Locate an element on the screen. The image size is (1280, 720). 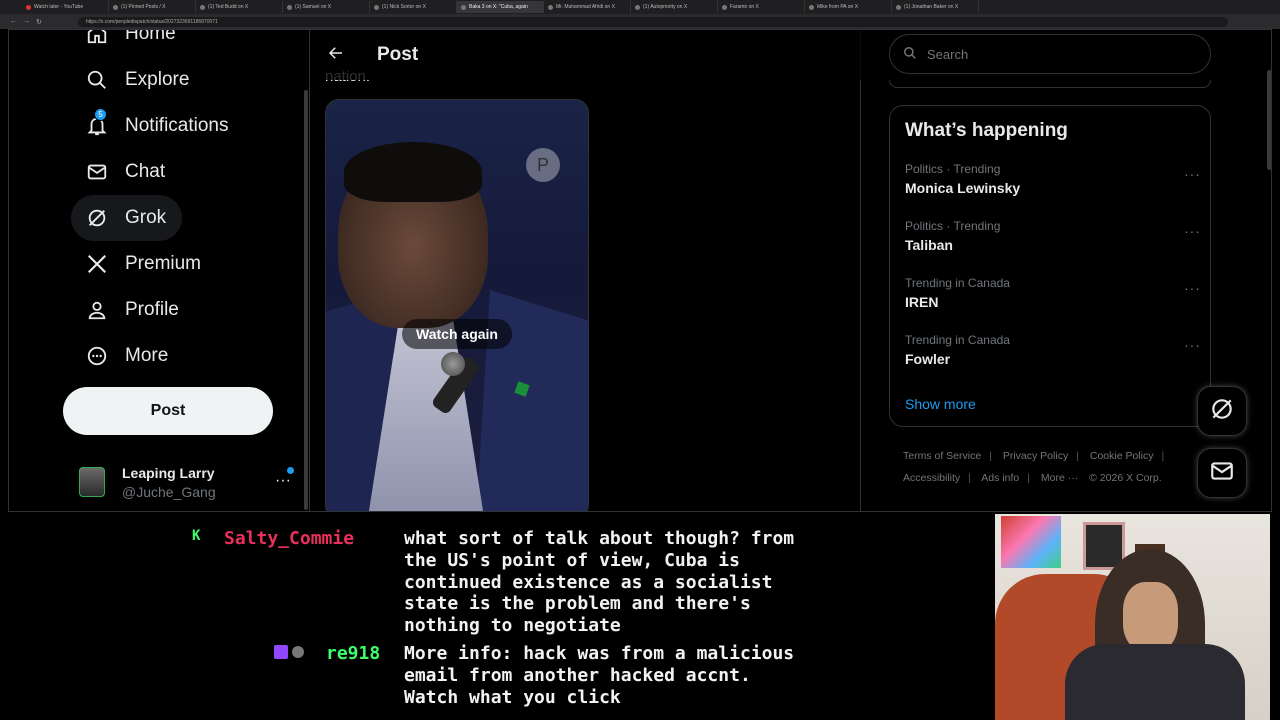
terms-link: Terms of Service is located at coordinates (942, 456).